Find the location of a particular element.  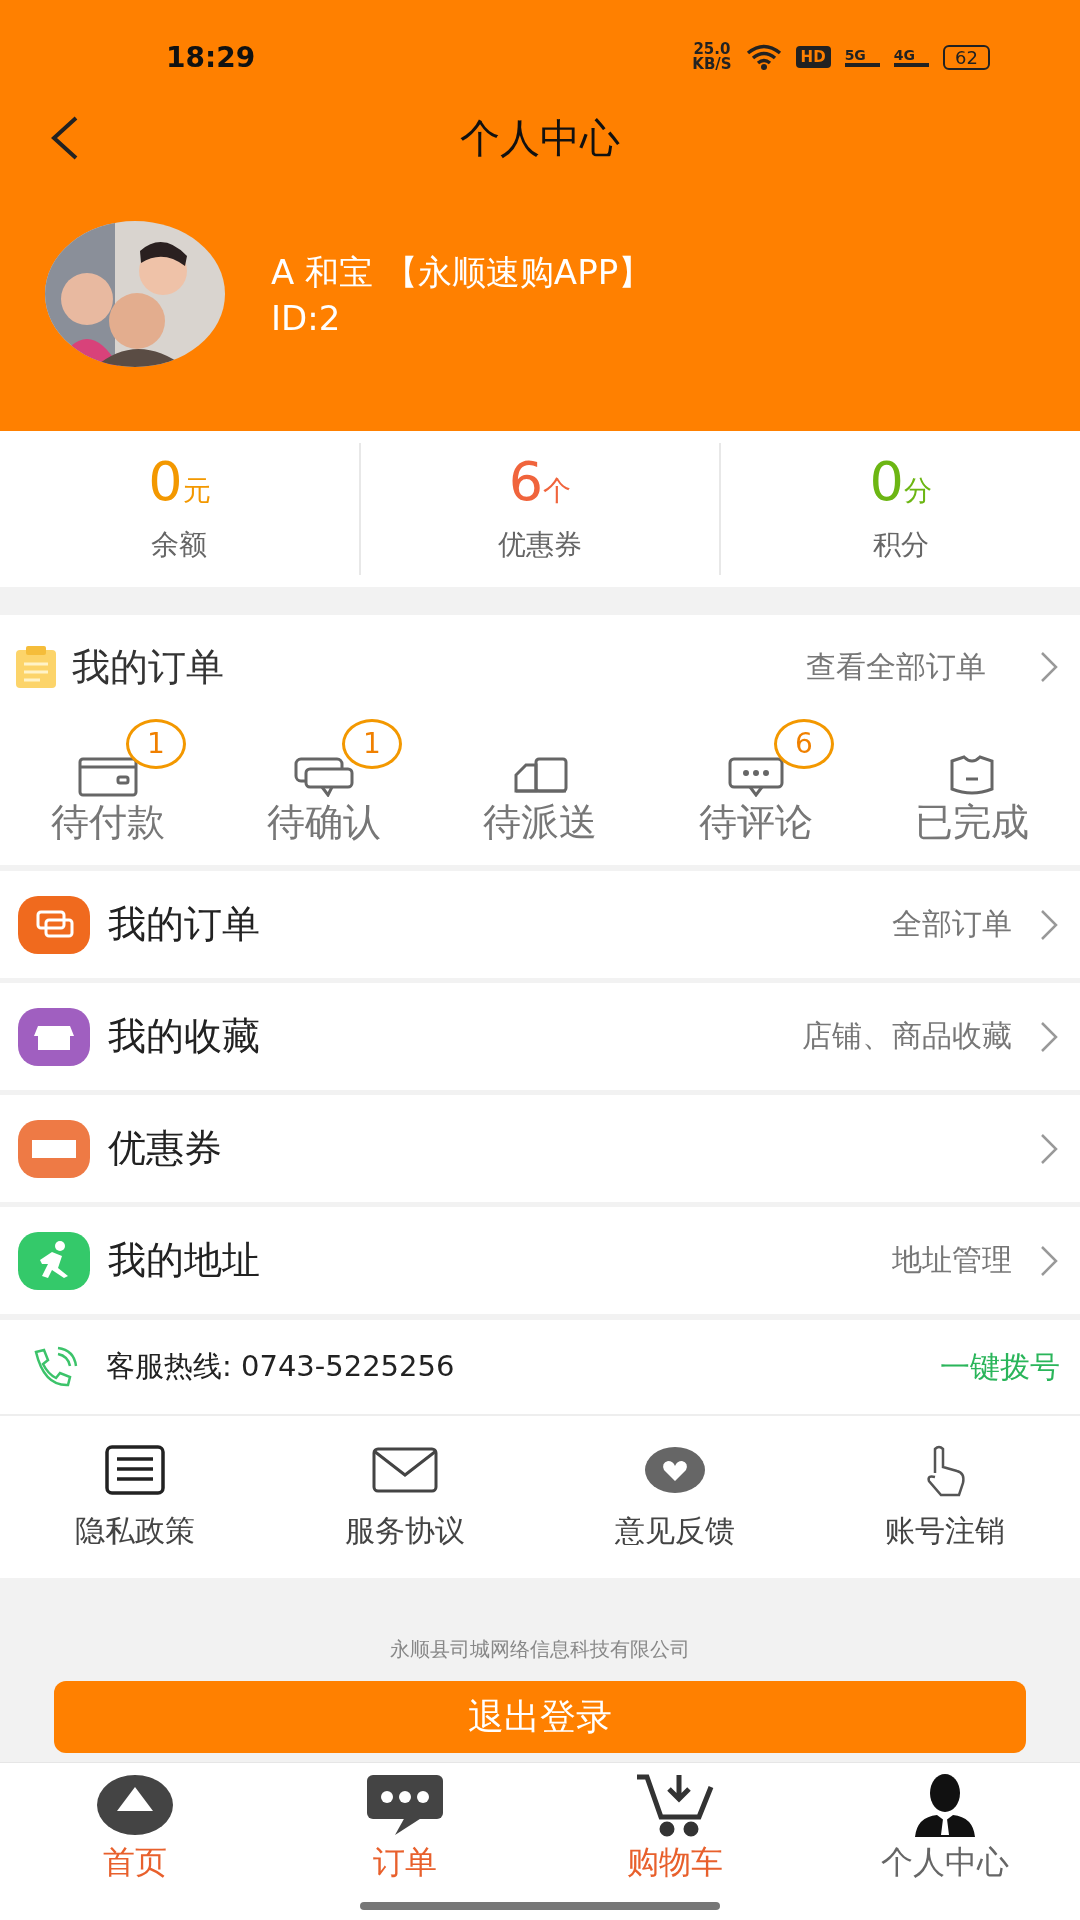

tool-item: 账号注销 is located at coordinates (945, 1497).